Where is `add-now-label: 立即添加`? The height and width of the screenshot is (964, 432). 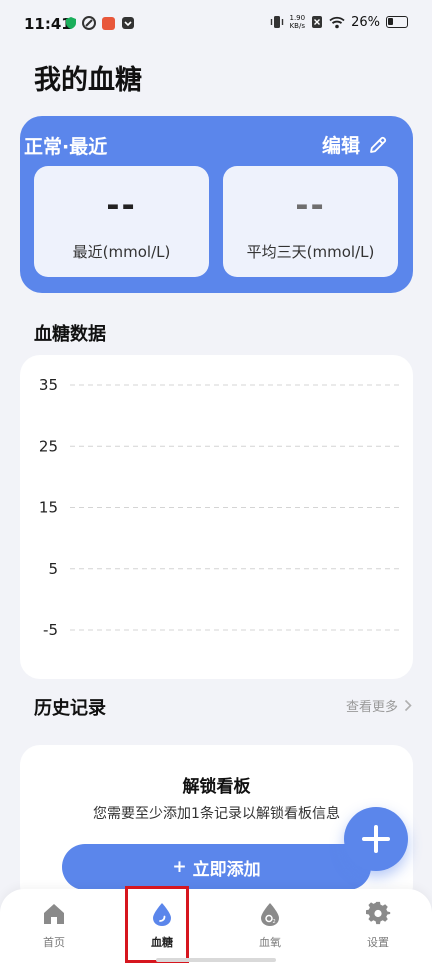
add-now-label: 立即添加 is located at coordinates (226, 869).